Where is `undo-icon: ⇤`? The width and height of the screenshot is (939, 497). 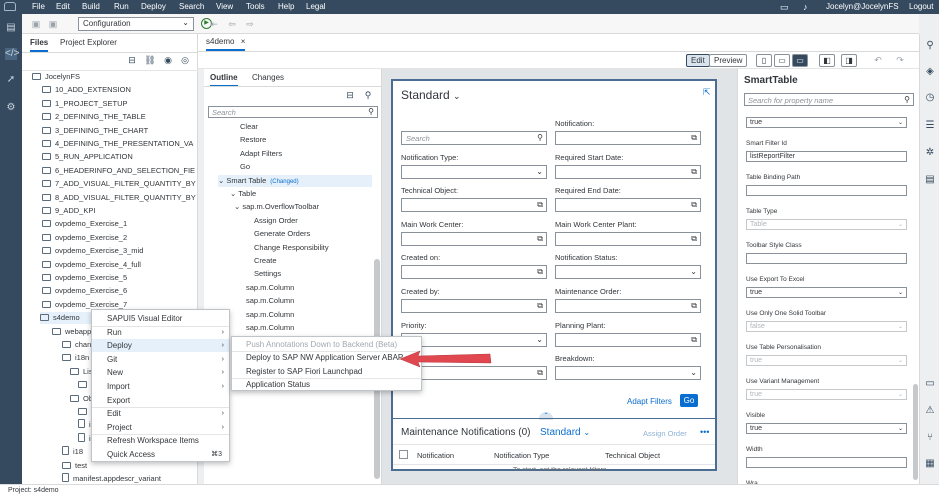
undo-icon: ⇤ is located at coordinates (214, 24).